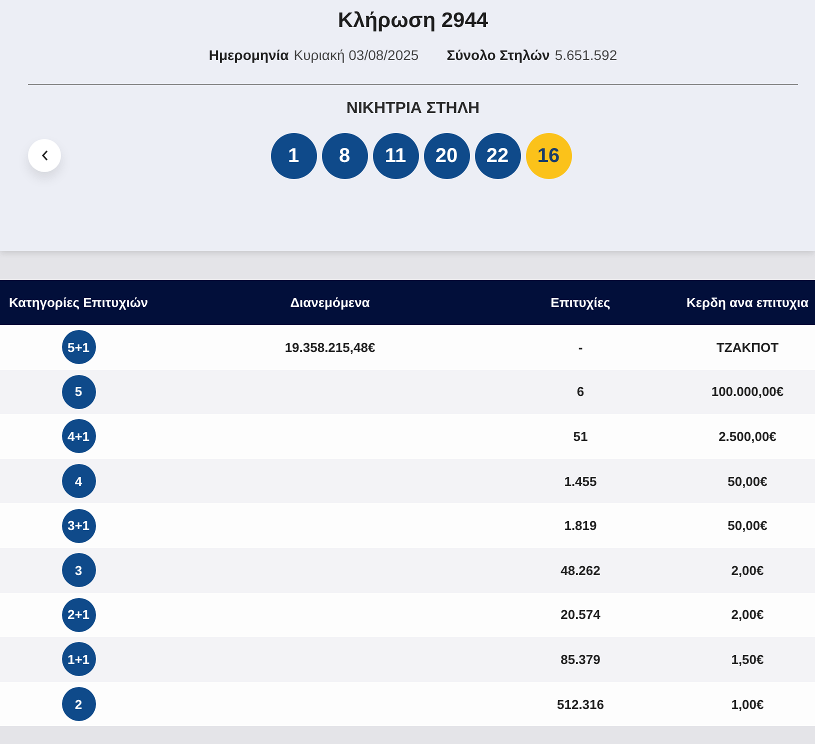  I want to click on table-cell: 6, so click(580, 392).